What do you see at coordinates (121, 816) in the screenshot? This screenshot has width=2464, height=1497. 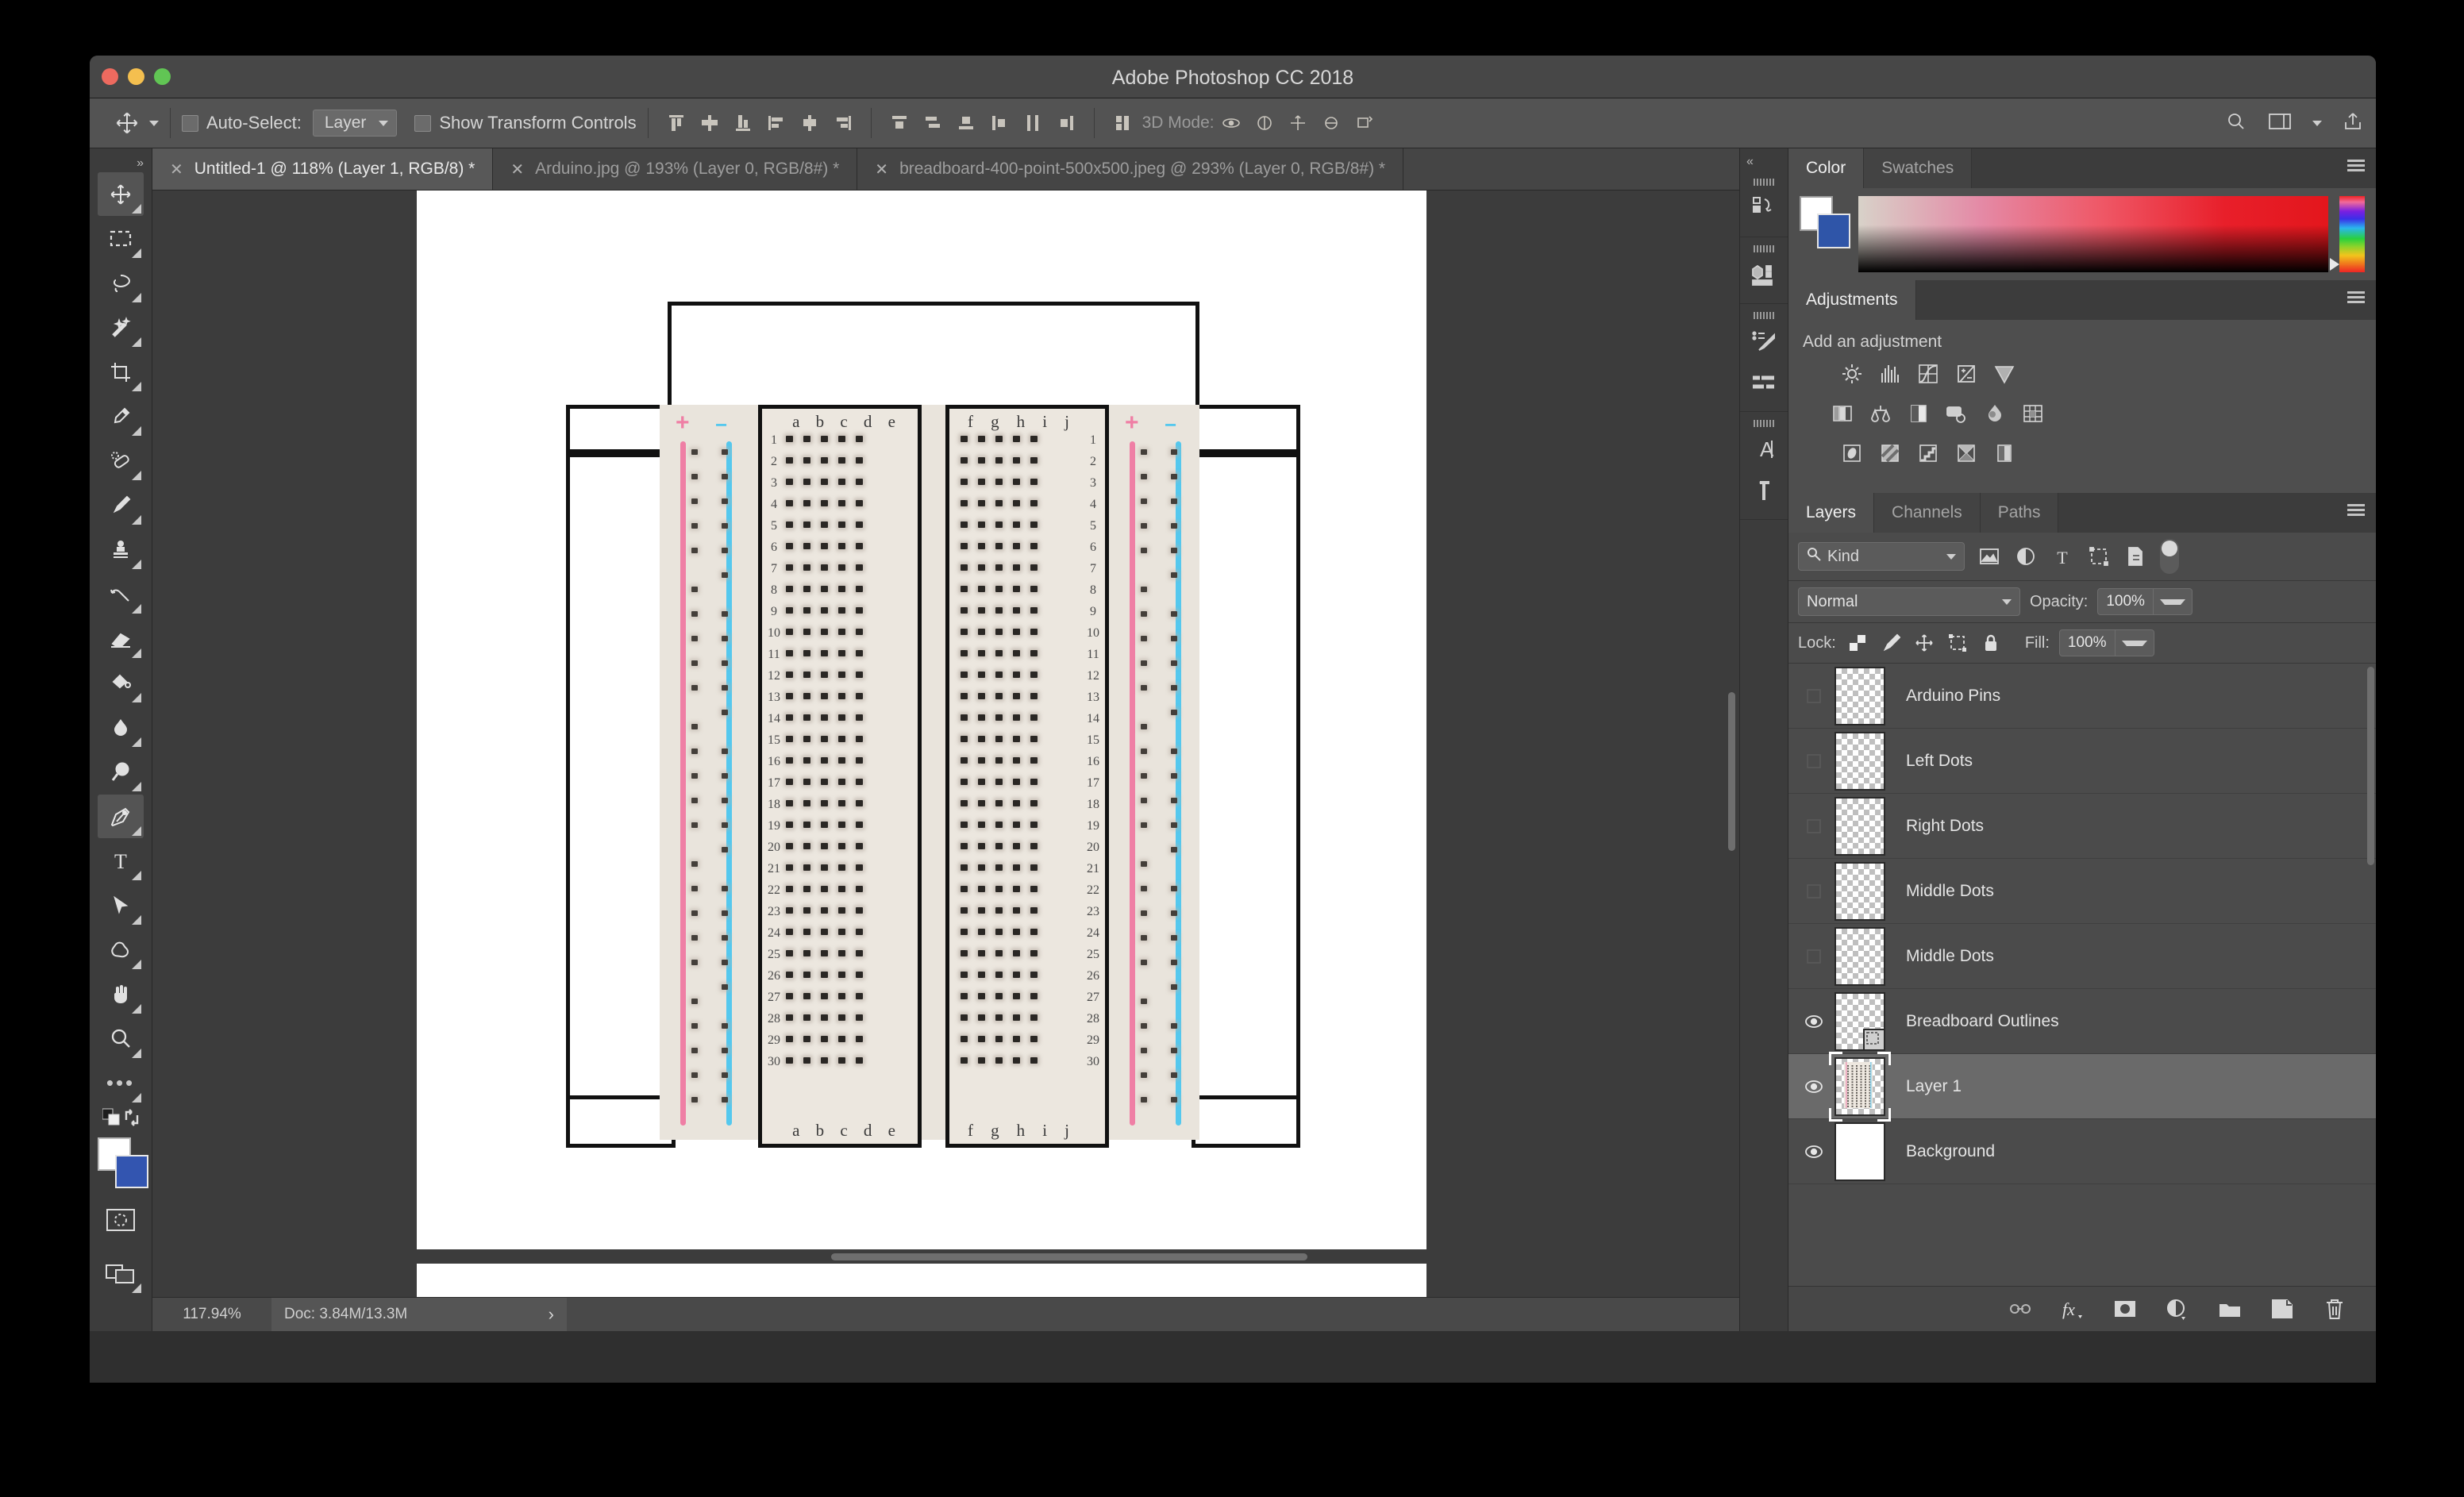 I see `pen-tool` at bounding box center [121, 816].